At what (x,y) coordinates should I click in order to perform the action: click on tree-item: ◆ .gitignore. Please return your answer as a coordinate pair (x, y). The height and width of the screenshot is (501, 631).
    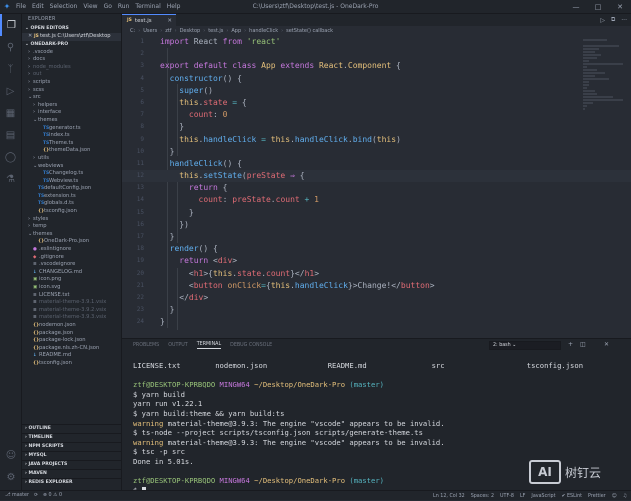
    Looking at the image, I should click on (71, 258).